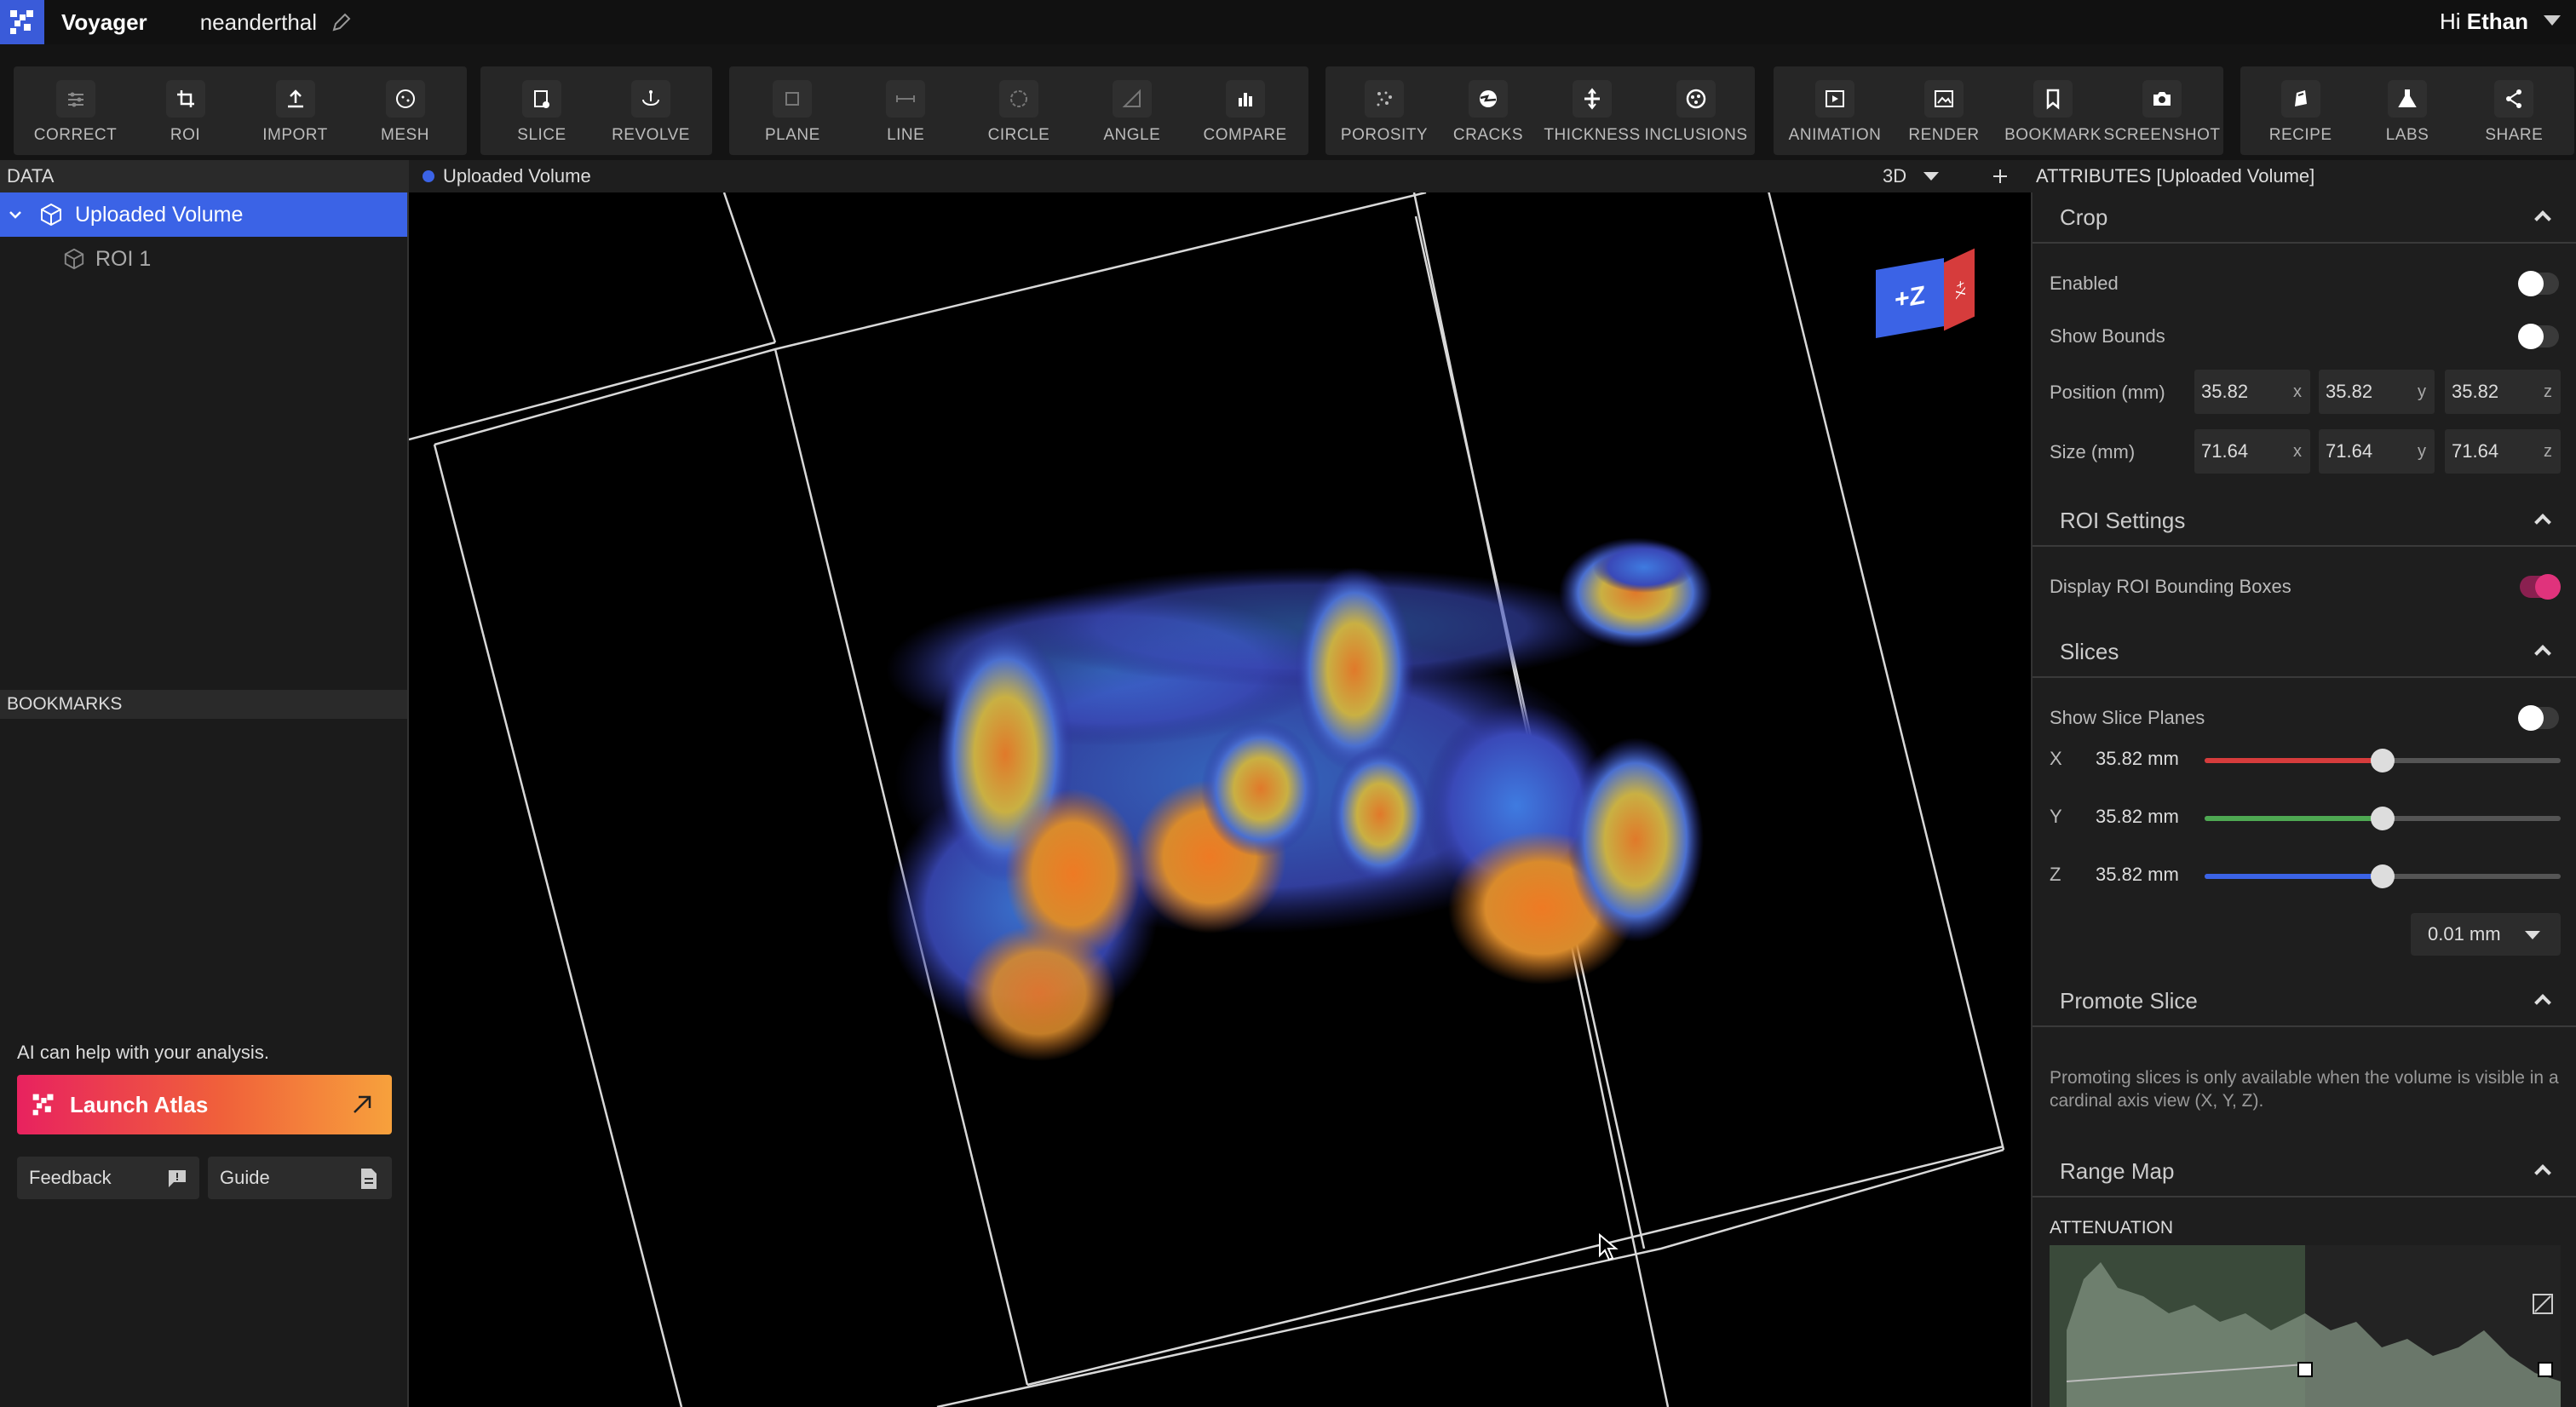 Image resolution: width=2576 pixels, height=1407 pixels. I want to click on view-mode-chevron-icon, so click(1931, 176).